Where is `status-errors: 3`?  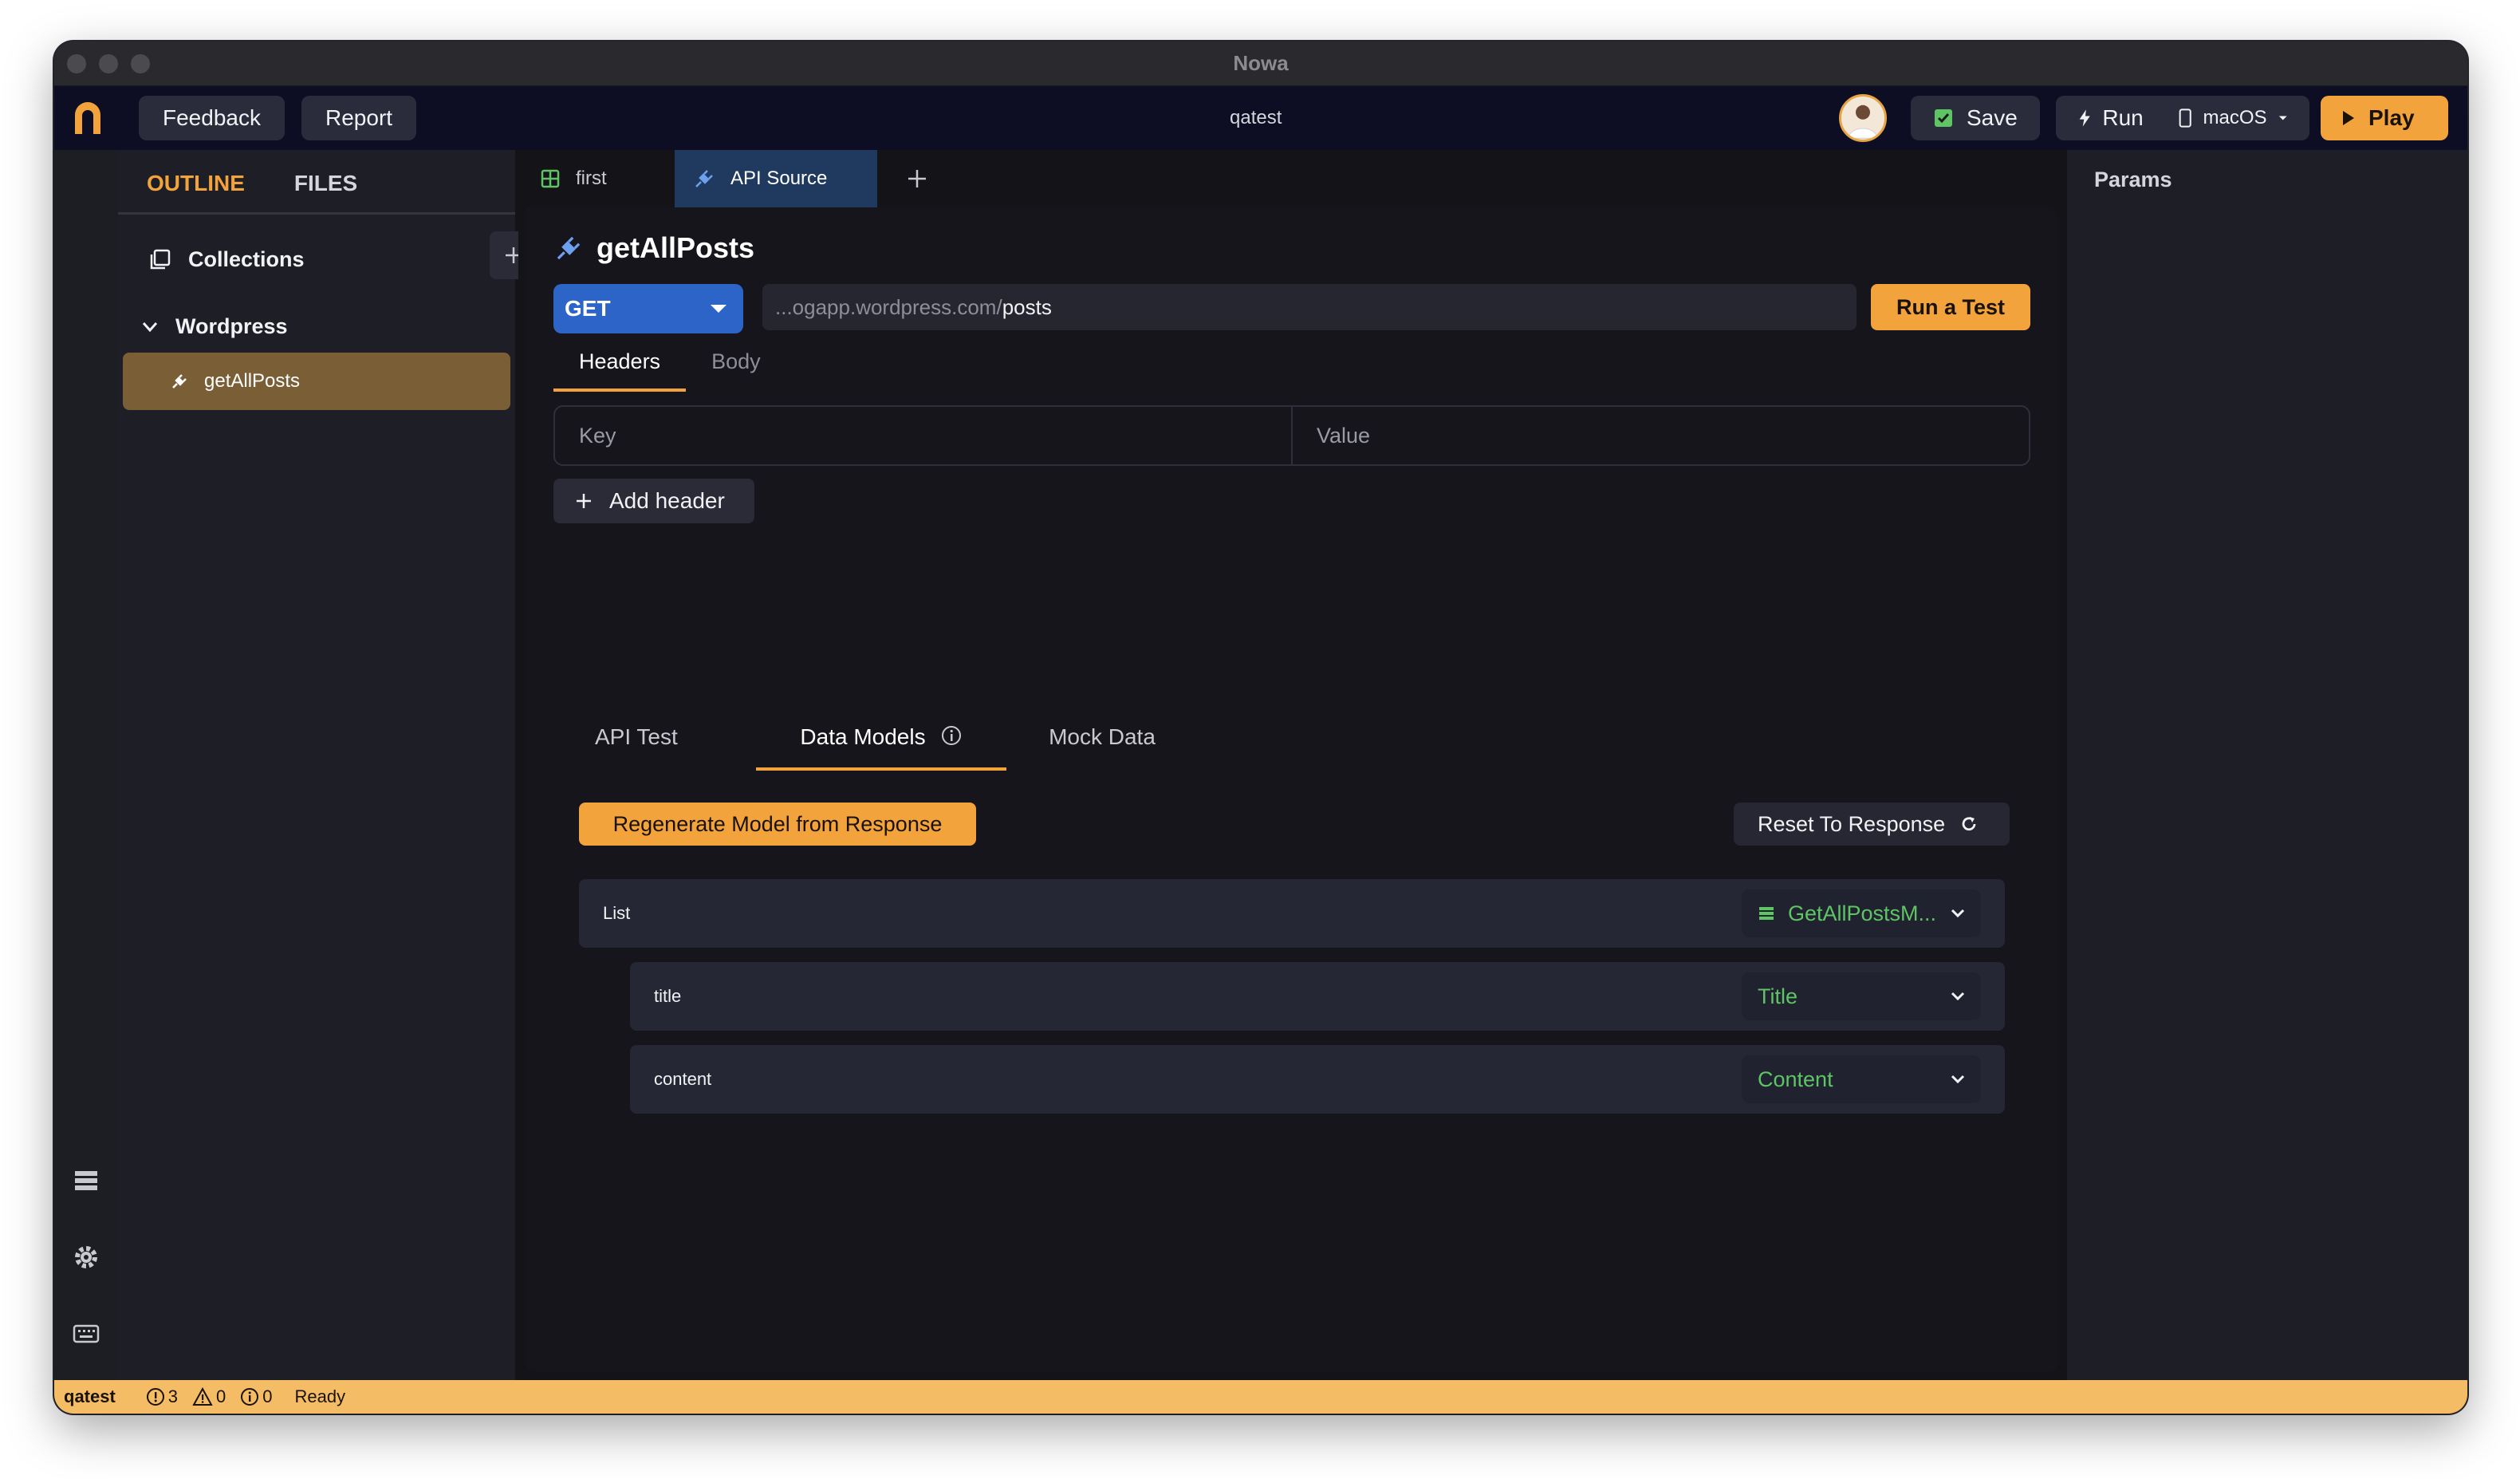 status-errors: 3 is located at coordinates (162, 1396).